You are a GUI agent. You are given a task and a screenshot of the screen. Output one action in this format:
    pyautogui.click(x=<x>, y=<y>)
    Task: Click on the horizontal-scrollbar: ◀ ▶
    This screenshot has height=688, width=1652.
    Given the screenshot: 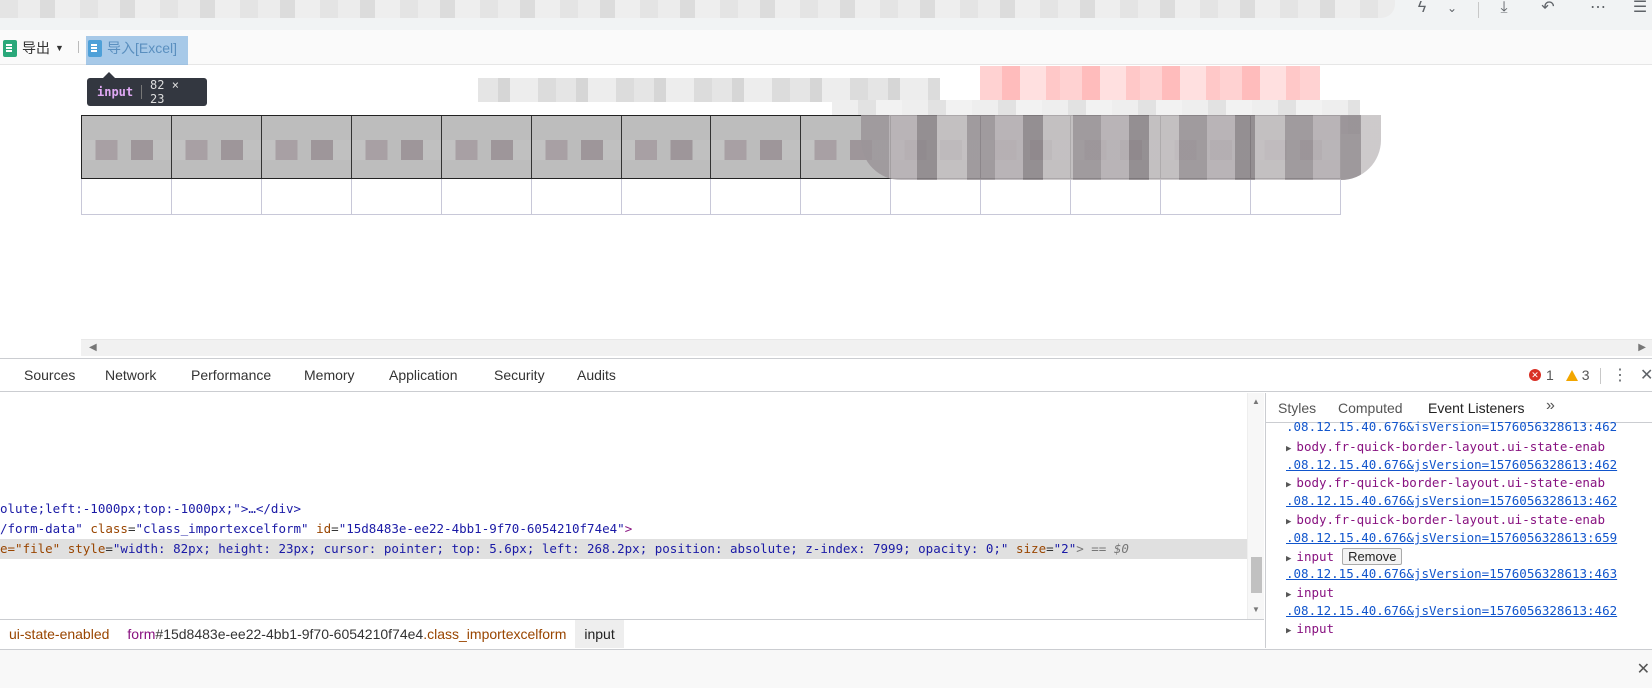 What is the action you would take?
    pyautogui.click(x=866, y=347)
    